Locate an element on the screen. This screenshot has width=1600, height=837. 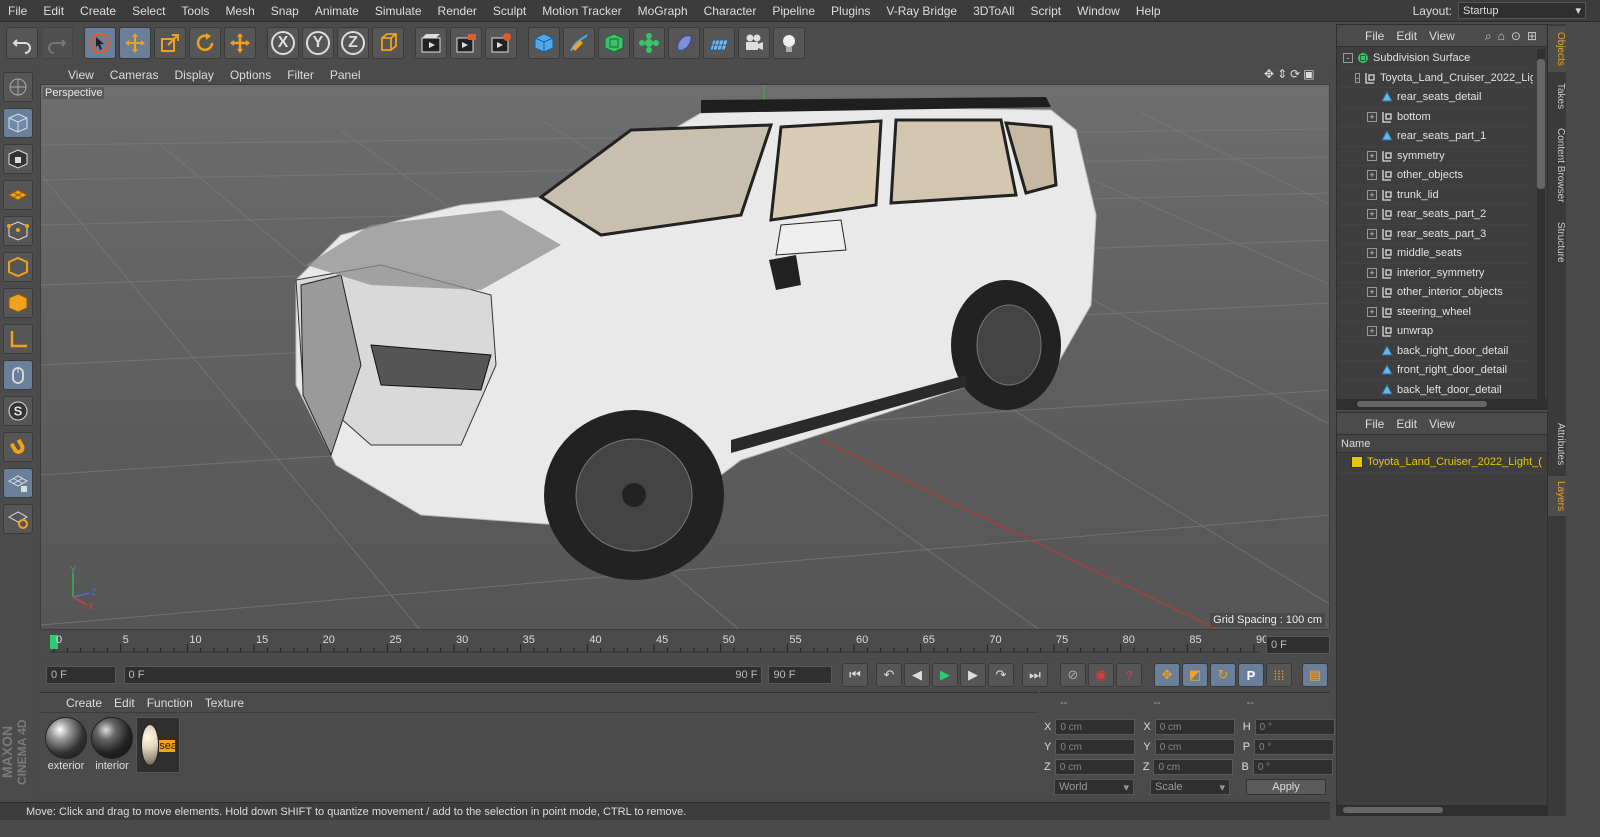
tab-attributes: Attributes is located at coordinates (1557, 444).